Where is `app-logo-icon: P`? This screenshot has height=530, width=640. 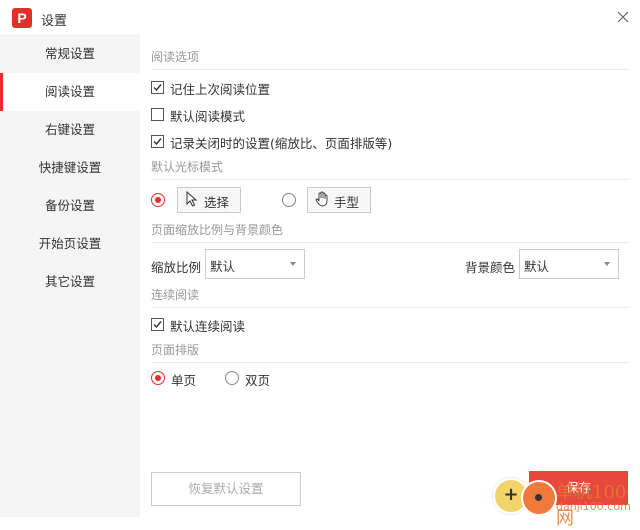 app-logo-icon: P is located at coordinates (22, 18).